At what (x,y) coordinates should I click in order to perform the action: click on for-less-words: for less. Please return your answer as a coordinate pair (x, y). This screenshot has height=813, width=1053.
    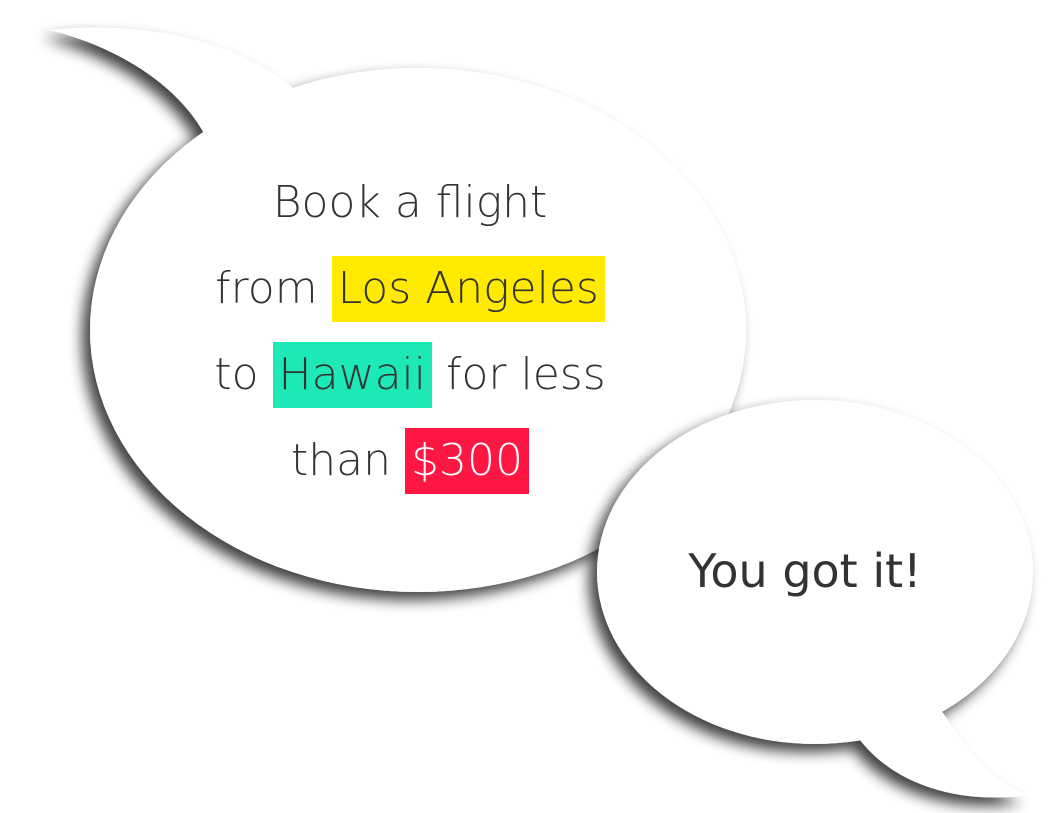
    Looking at the image, I should click on (519, 374).